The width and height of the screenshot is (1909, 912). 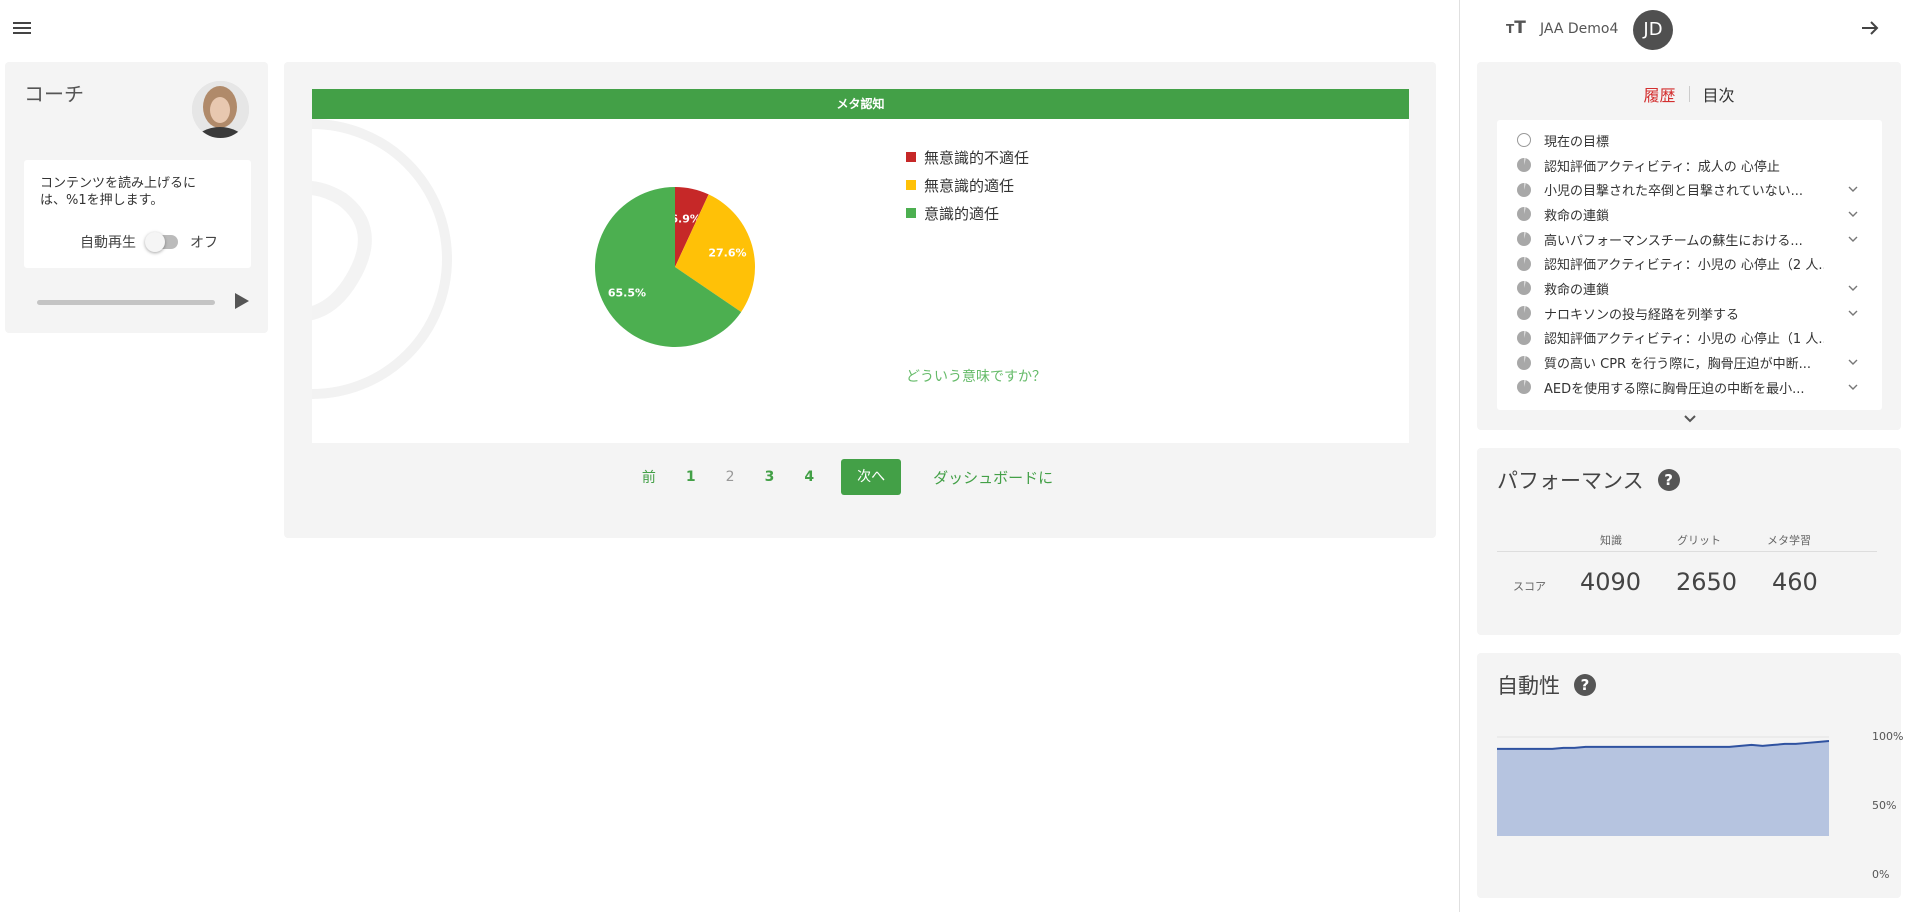 What do you see at coordinates (155, 242) in the screenshot?
I see `toggle-knob` at bounding box center [155, 242].